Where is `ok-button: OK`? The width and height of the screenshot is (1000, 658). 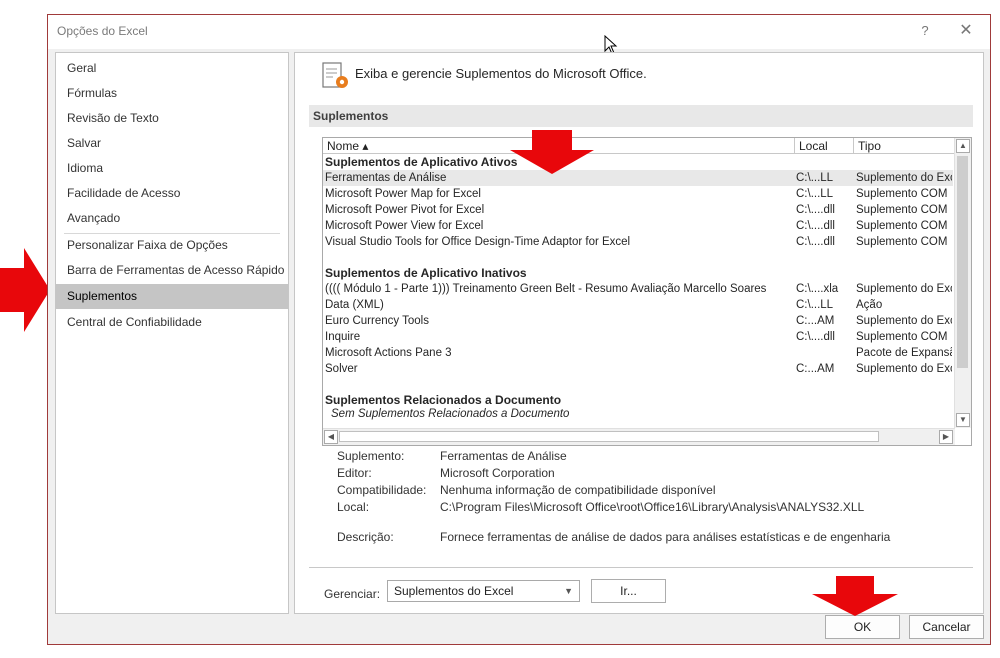
ok-button: OK is located at coordinates (862, 627).